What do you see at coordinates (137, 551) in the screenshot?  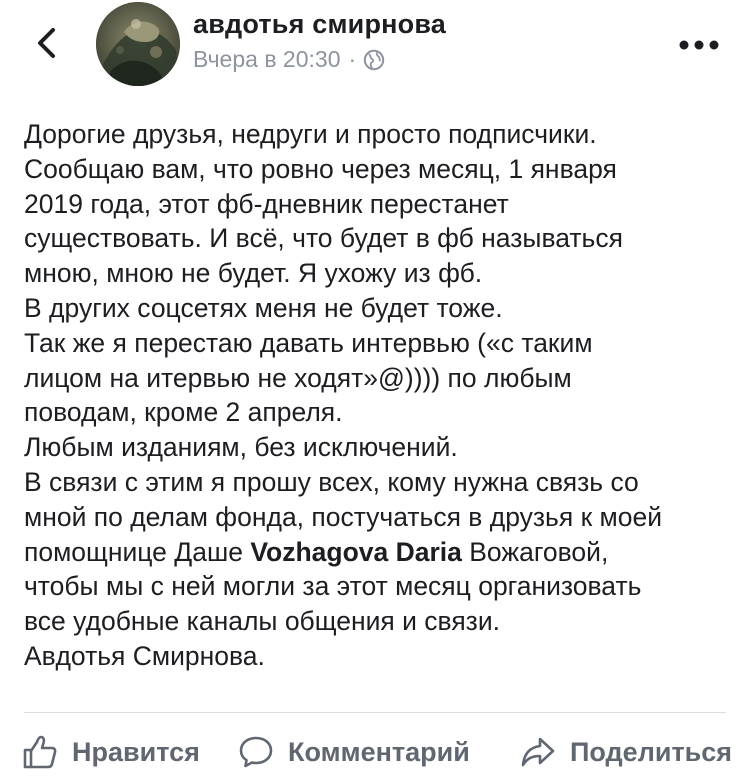 I see `mention-before-text: помощнице Даше` at bounding box center [137, 551].